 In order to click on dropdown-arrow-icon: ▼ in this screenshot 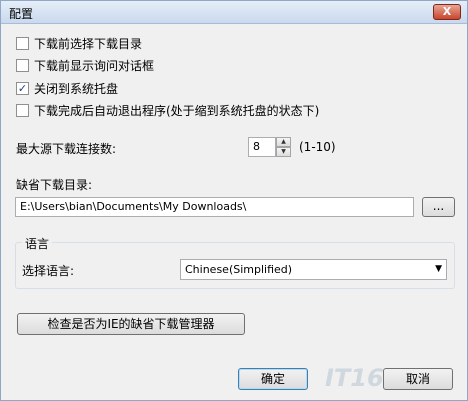, I will do `click(438, 269)`.